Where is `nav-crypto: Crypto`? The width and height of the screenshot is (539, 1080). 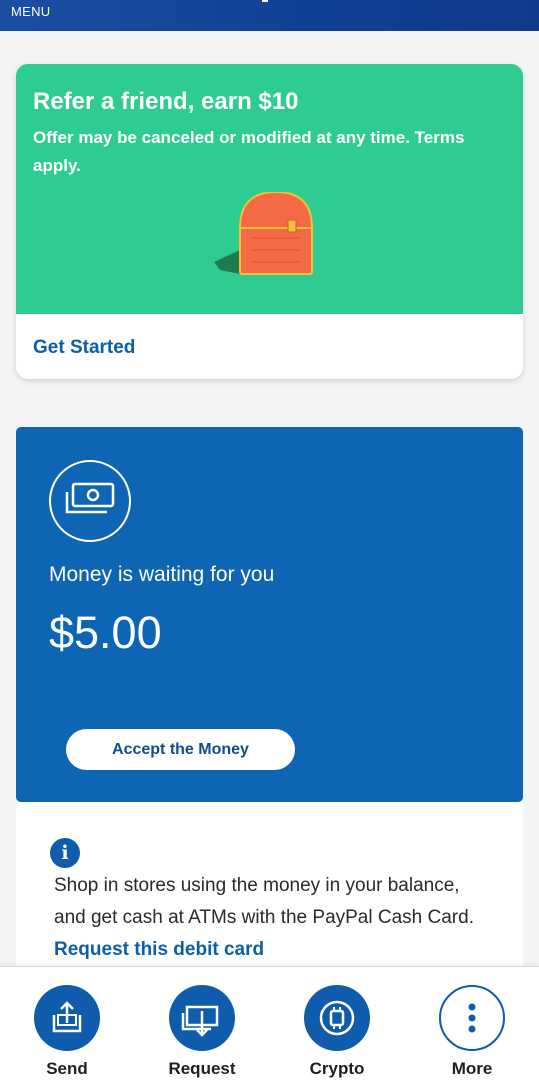 nav-crypto: Crypto is located at coordinates (337, 1023).